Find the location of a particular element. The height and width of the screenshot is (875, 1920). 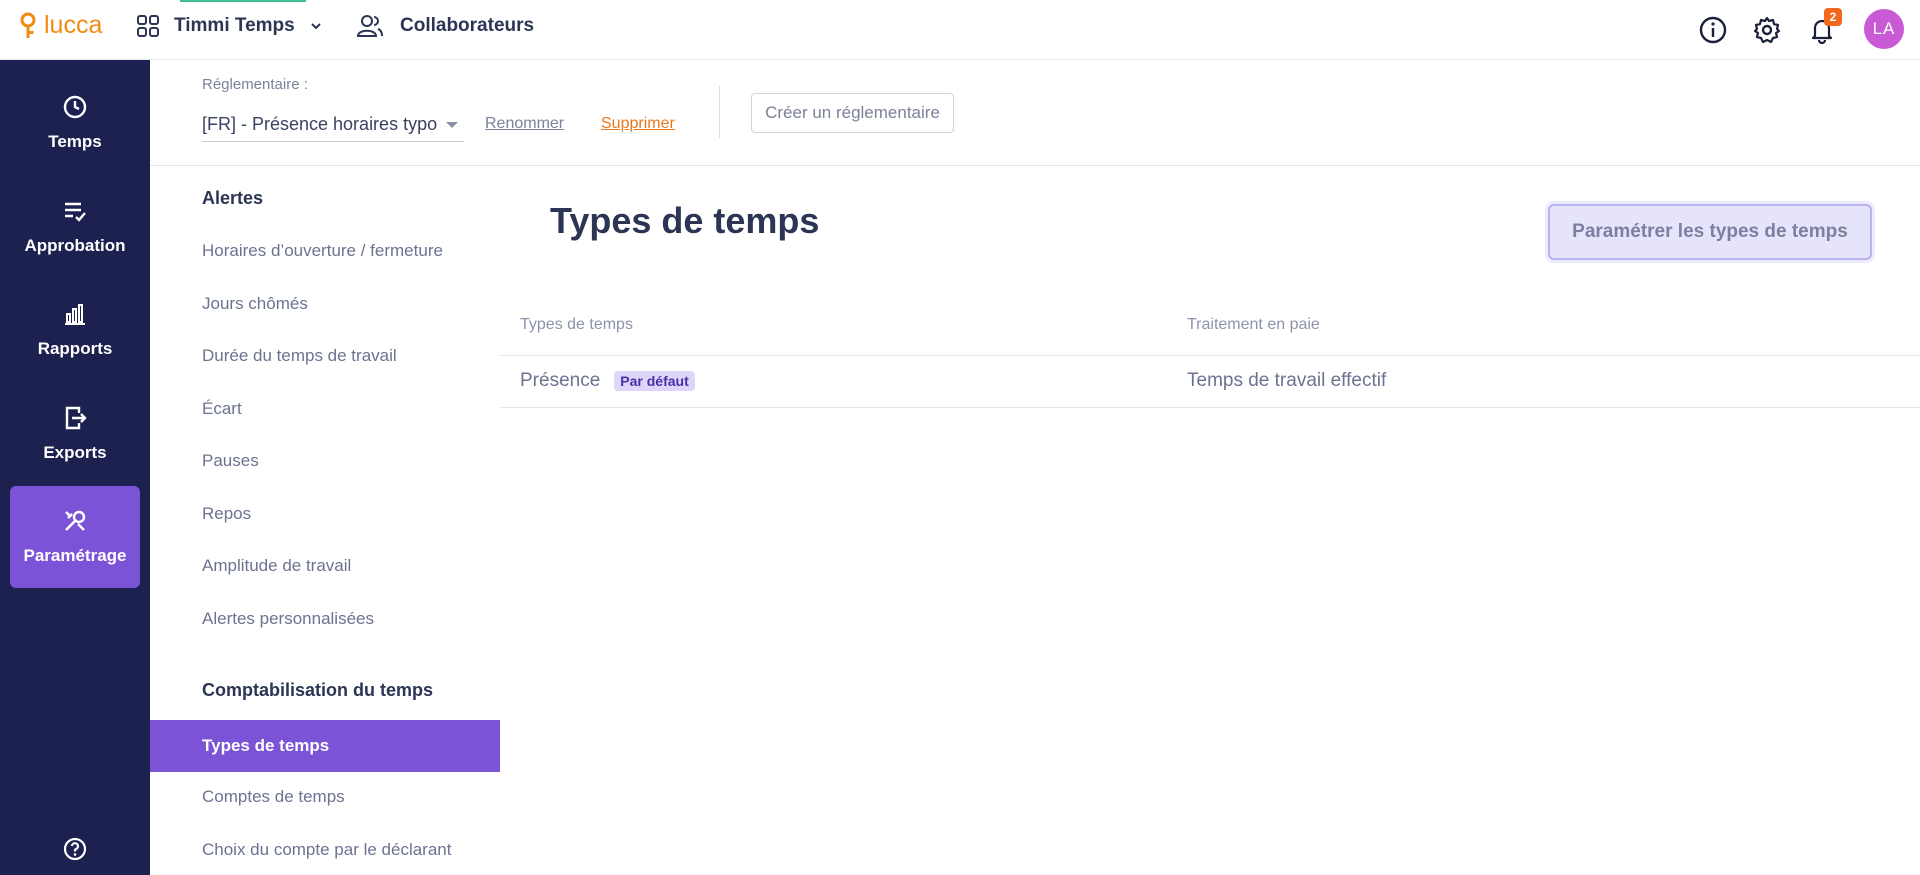

nav-label-approbation: Approbation is located at coordinates (75, 245).